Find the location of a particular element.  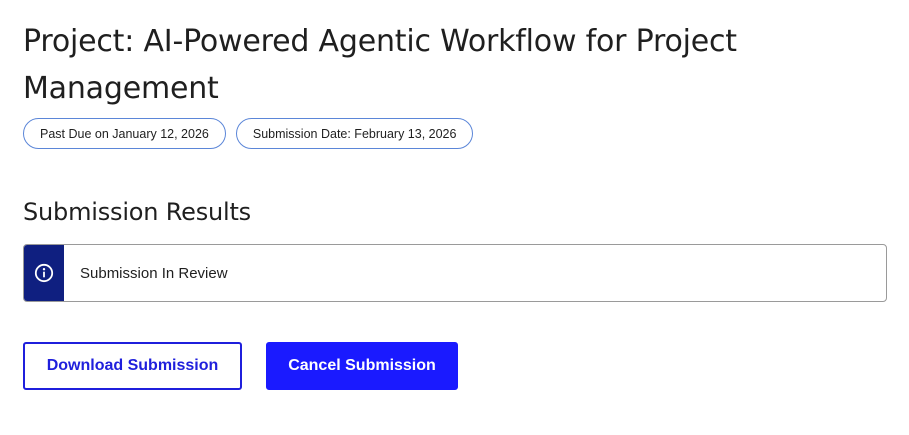

status-icon-area is located at coordinates (44, 273).